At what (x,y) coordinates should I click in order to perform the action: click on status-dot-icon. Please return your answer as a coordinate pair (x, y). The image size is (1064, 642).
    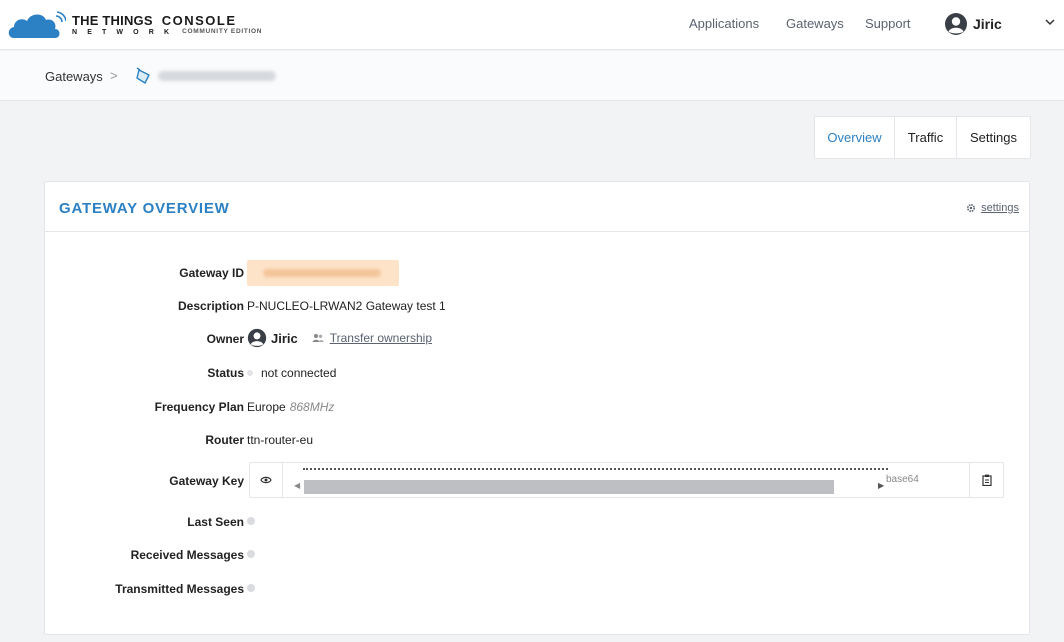
    Looking at the image, I should click on (250, 373).